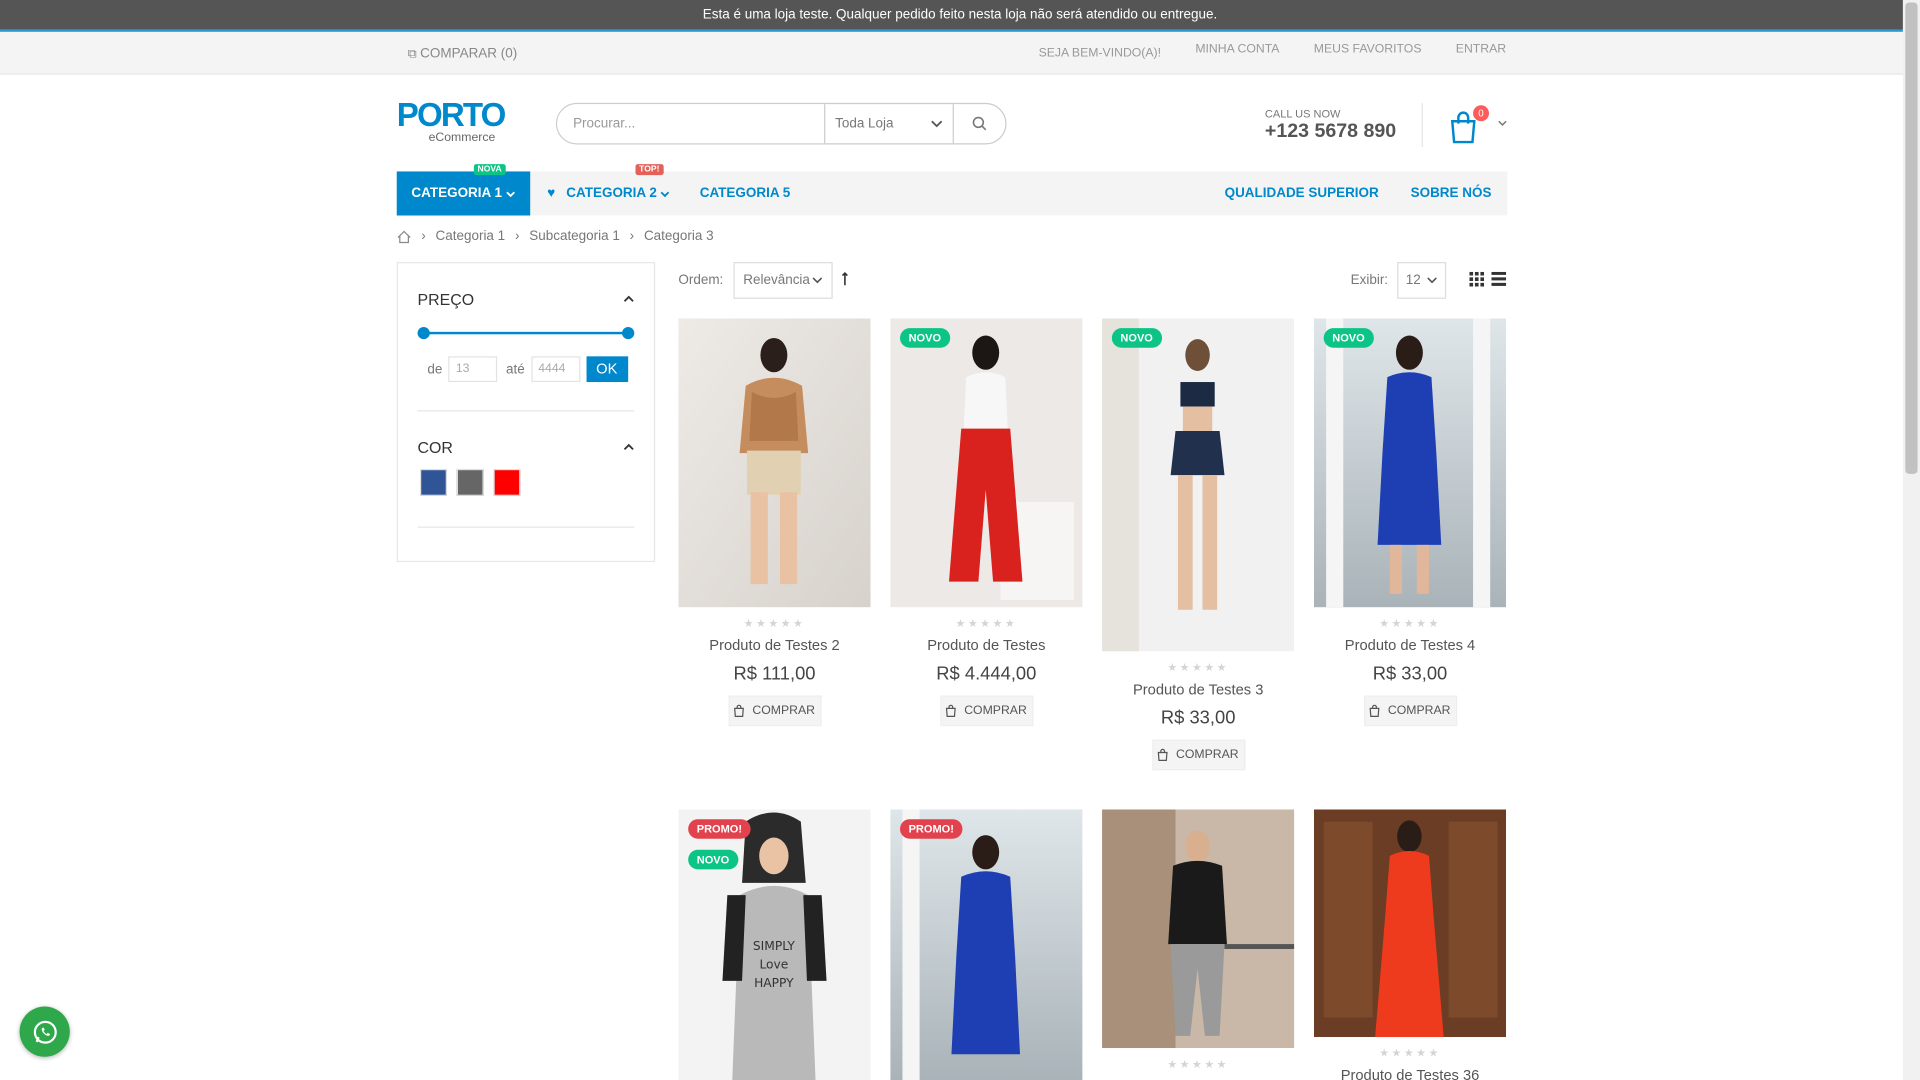 This screenshot has height=1080, width=1920. What do you see at coordinates (44, 1031) in the screenshot?
I see `whatsapp-button` at bounding box center [44, 1031].